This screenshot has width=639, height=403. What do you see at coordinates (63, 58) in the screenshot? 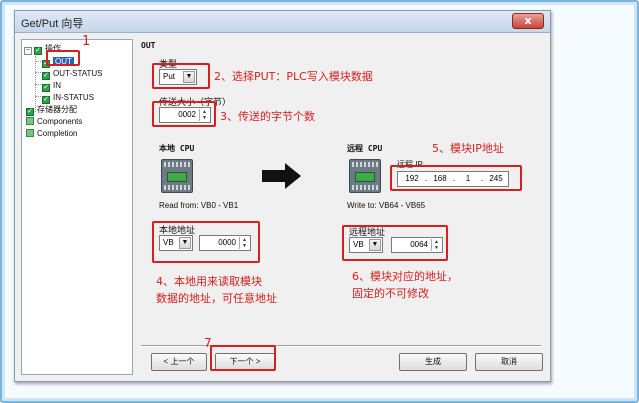
I see `annotation-box-out` at bounding box center [63, 58].